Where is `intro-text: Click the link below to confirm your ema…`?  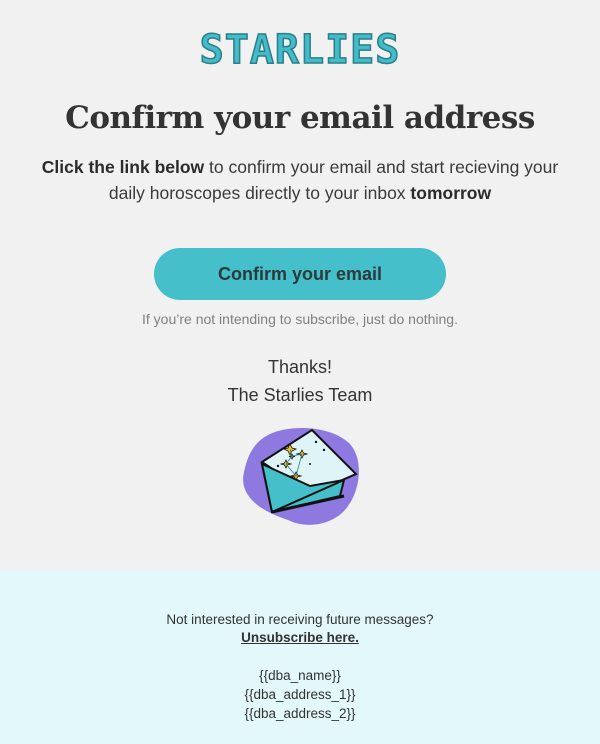 intro-text: Click the link below to confirm your ema… is located at coordinates (300, 180).